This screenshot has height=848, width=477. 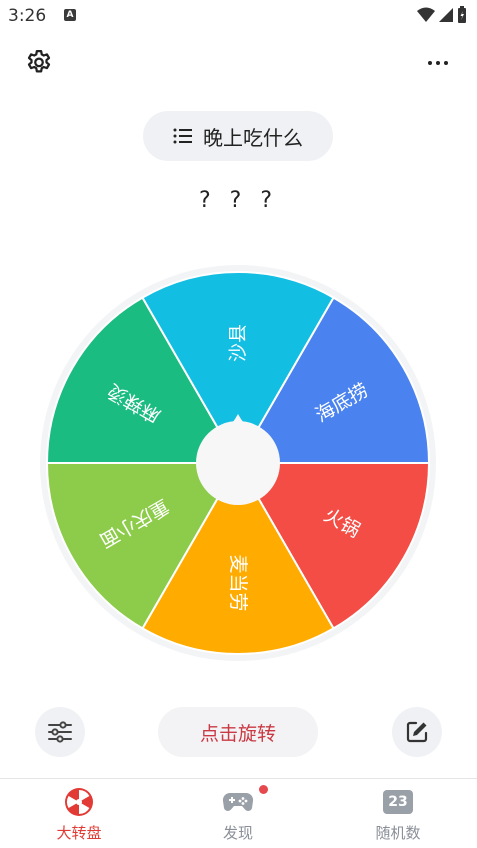 I want to click on app-notification-icon: A, so click(x=70, y=15).